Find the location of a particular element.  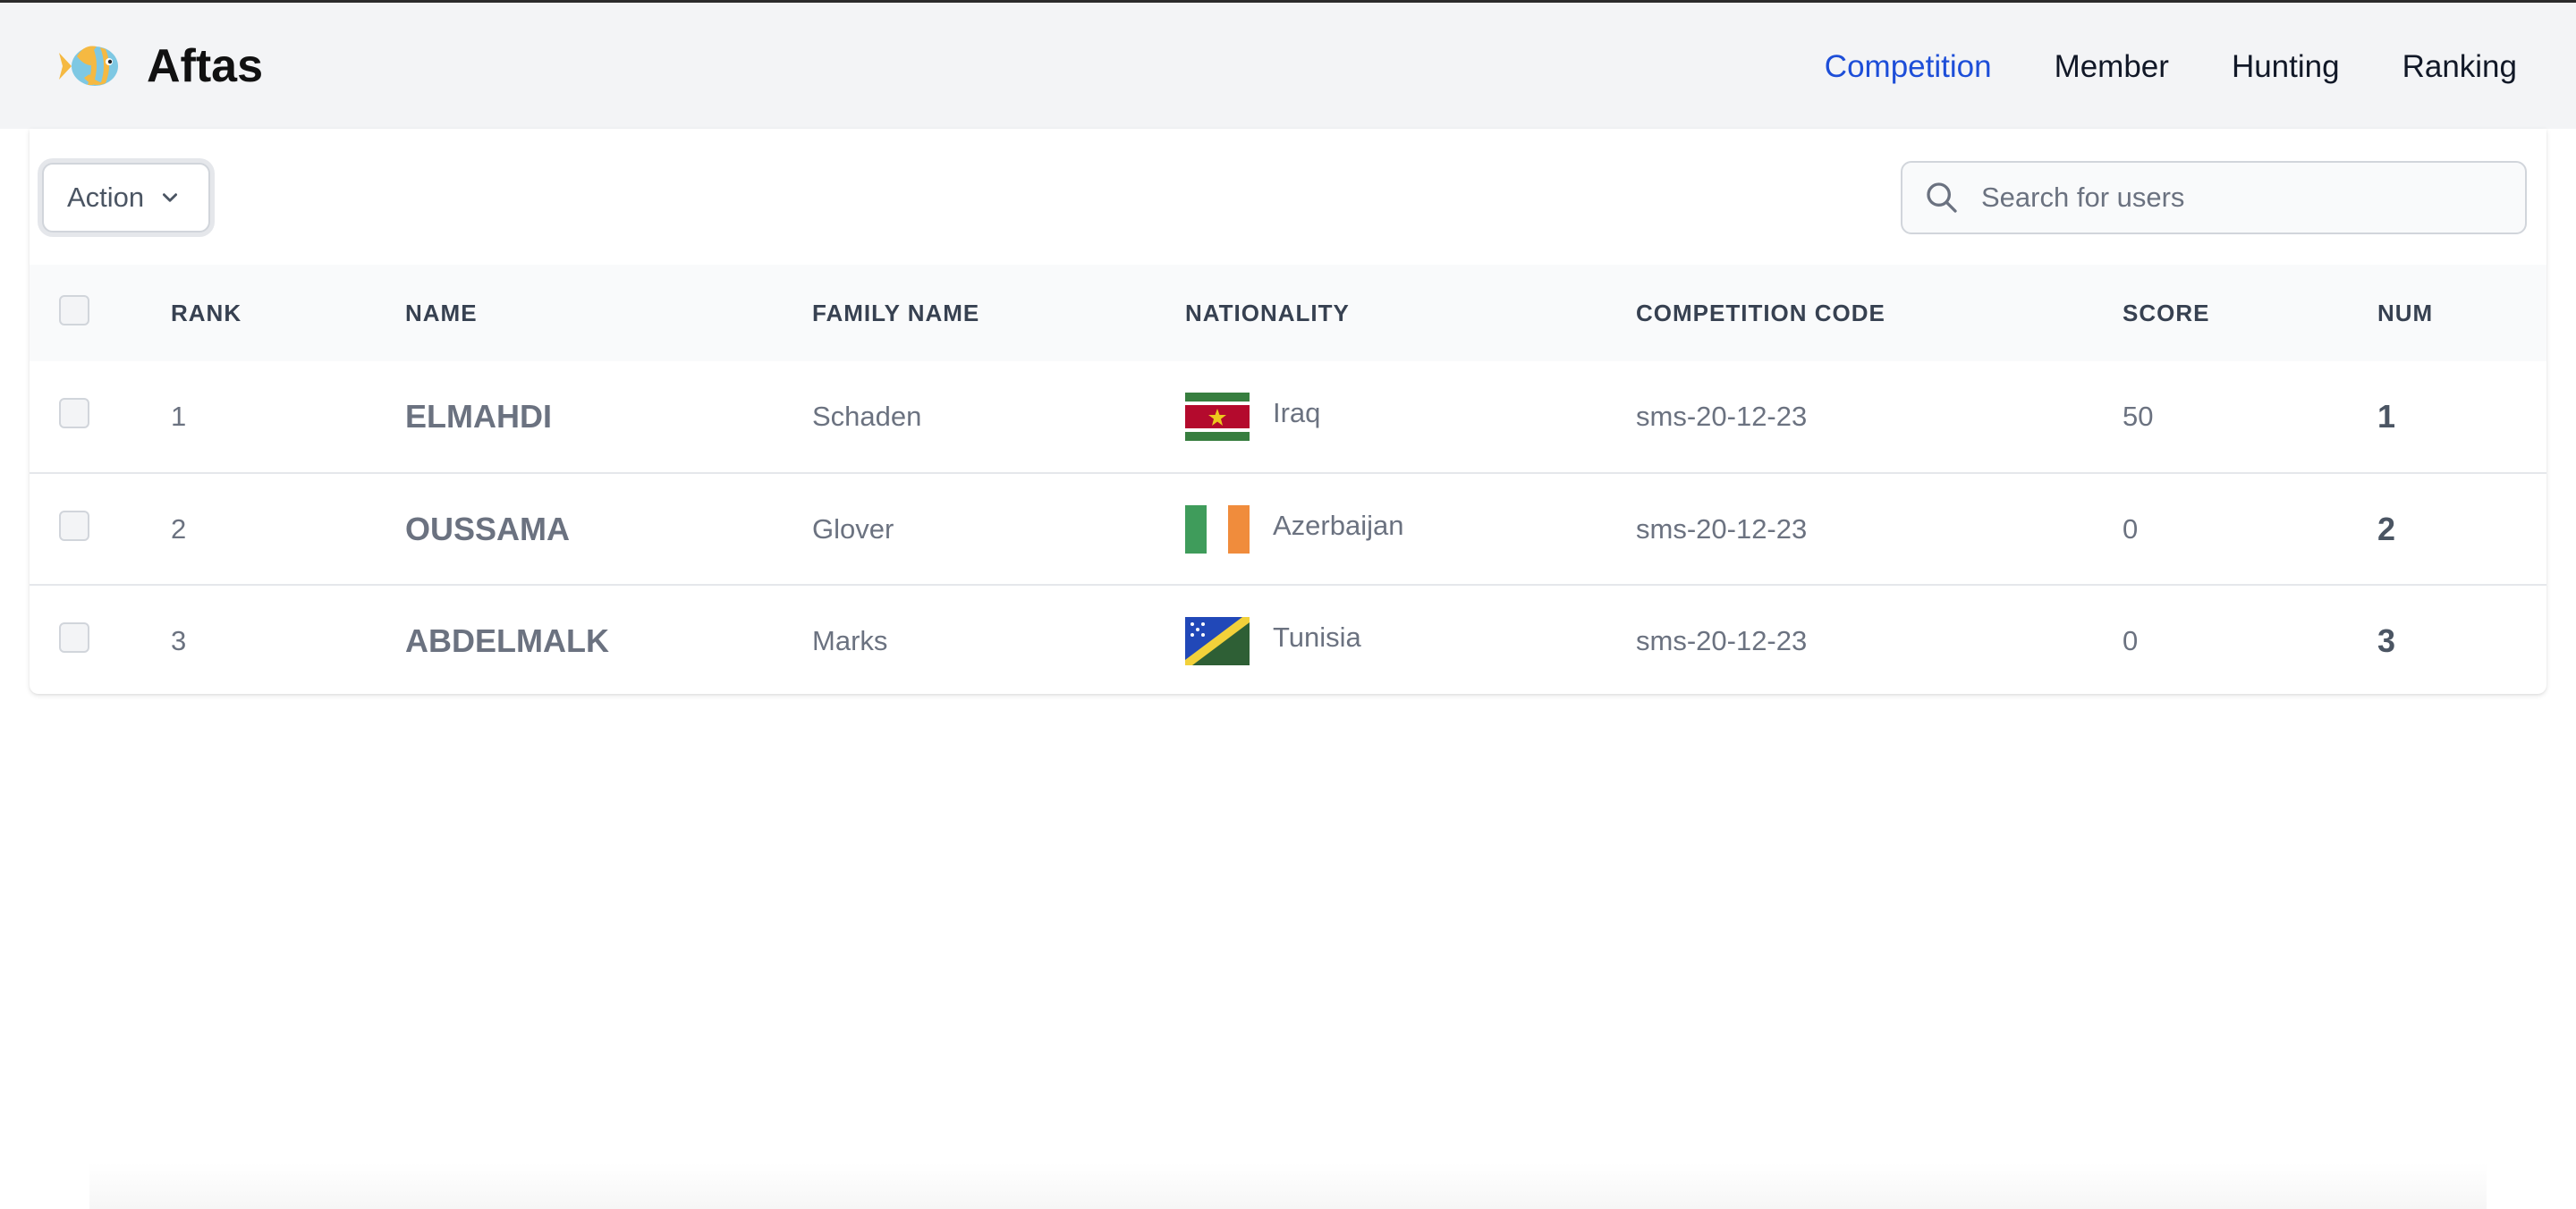

select-all-checkbox is located at coordinates (74, 310).